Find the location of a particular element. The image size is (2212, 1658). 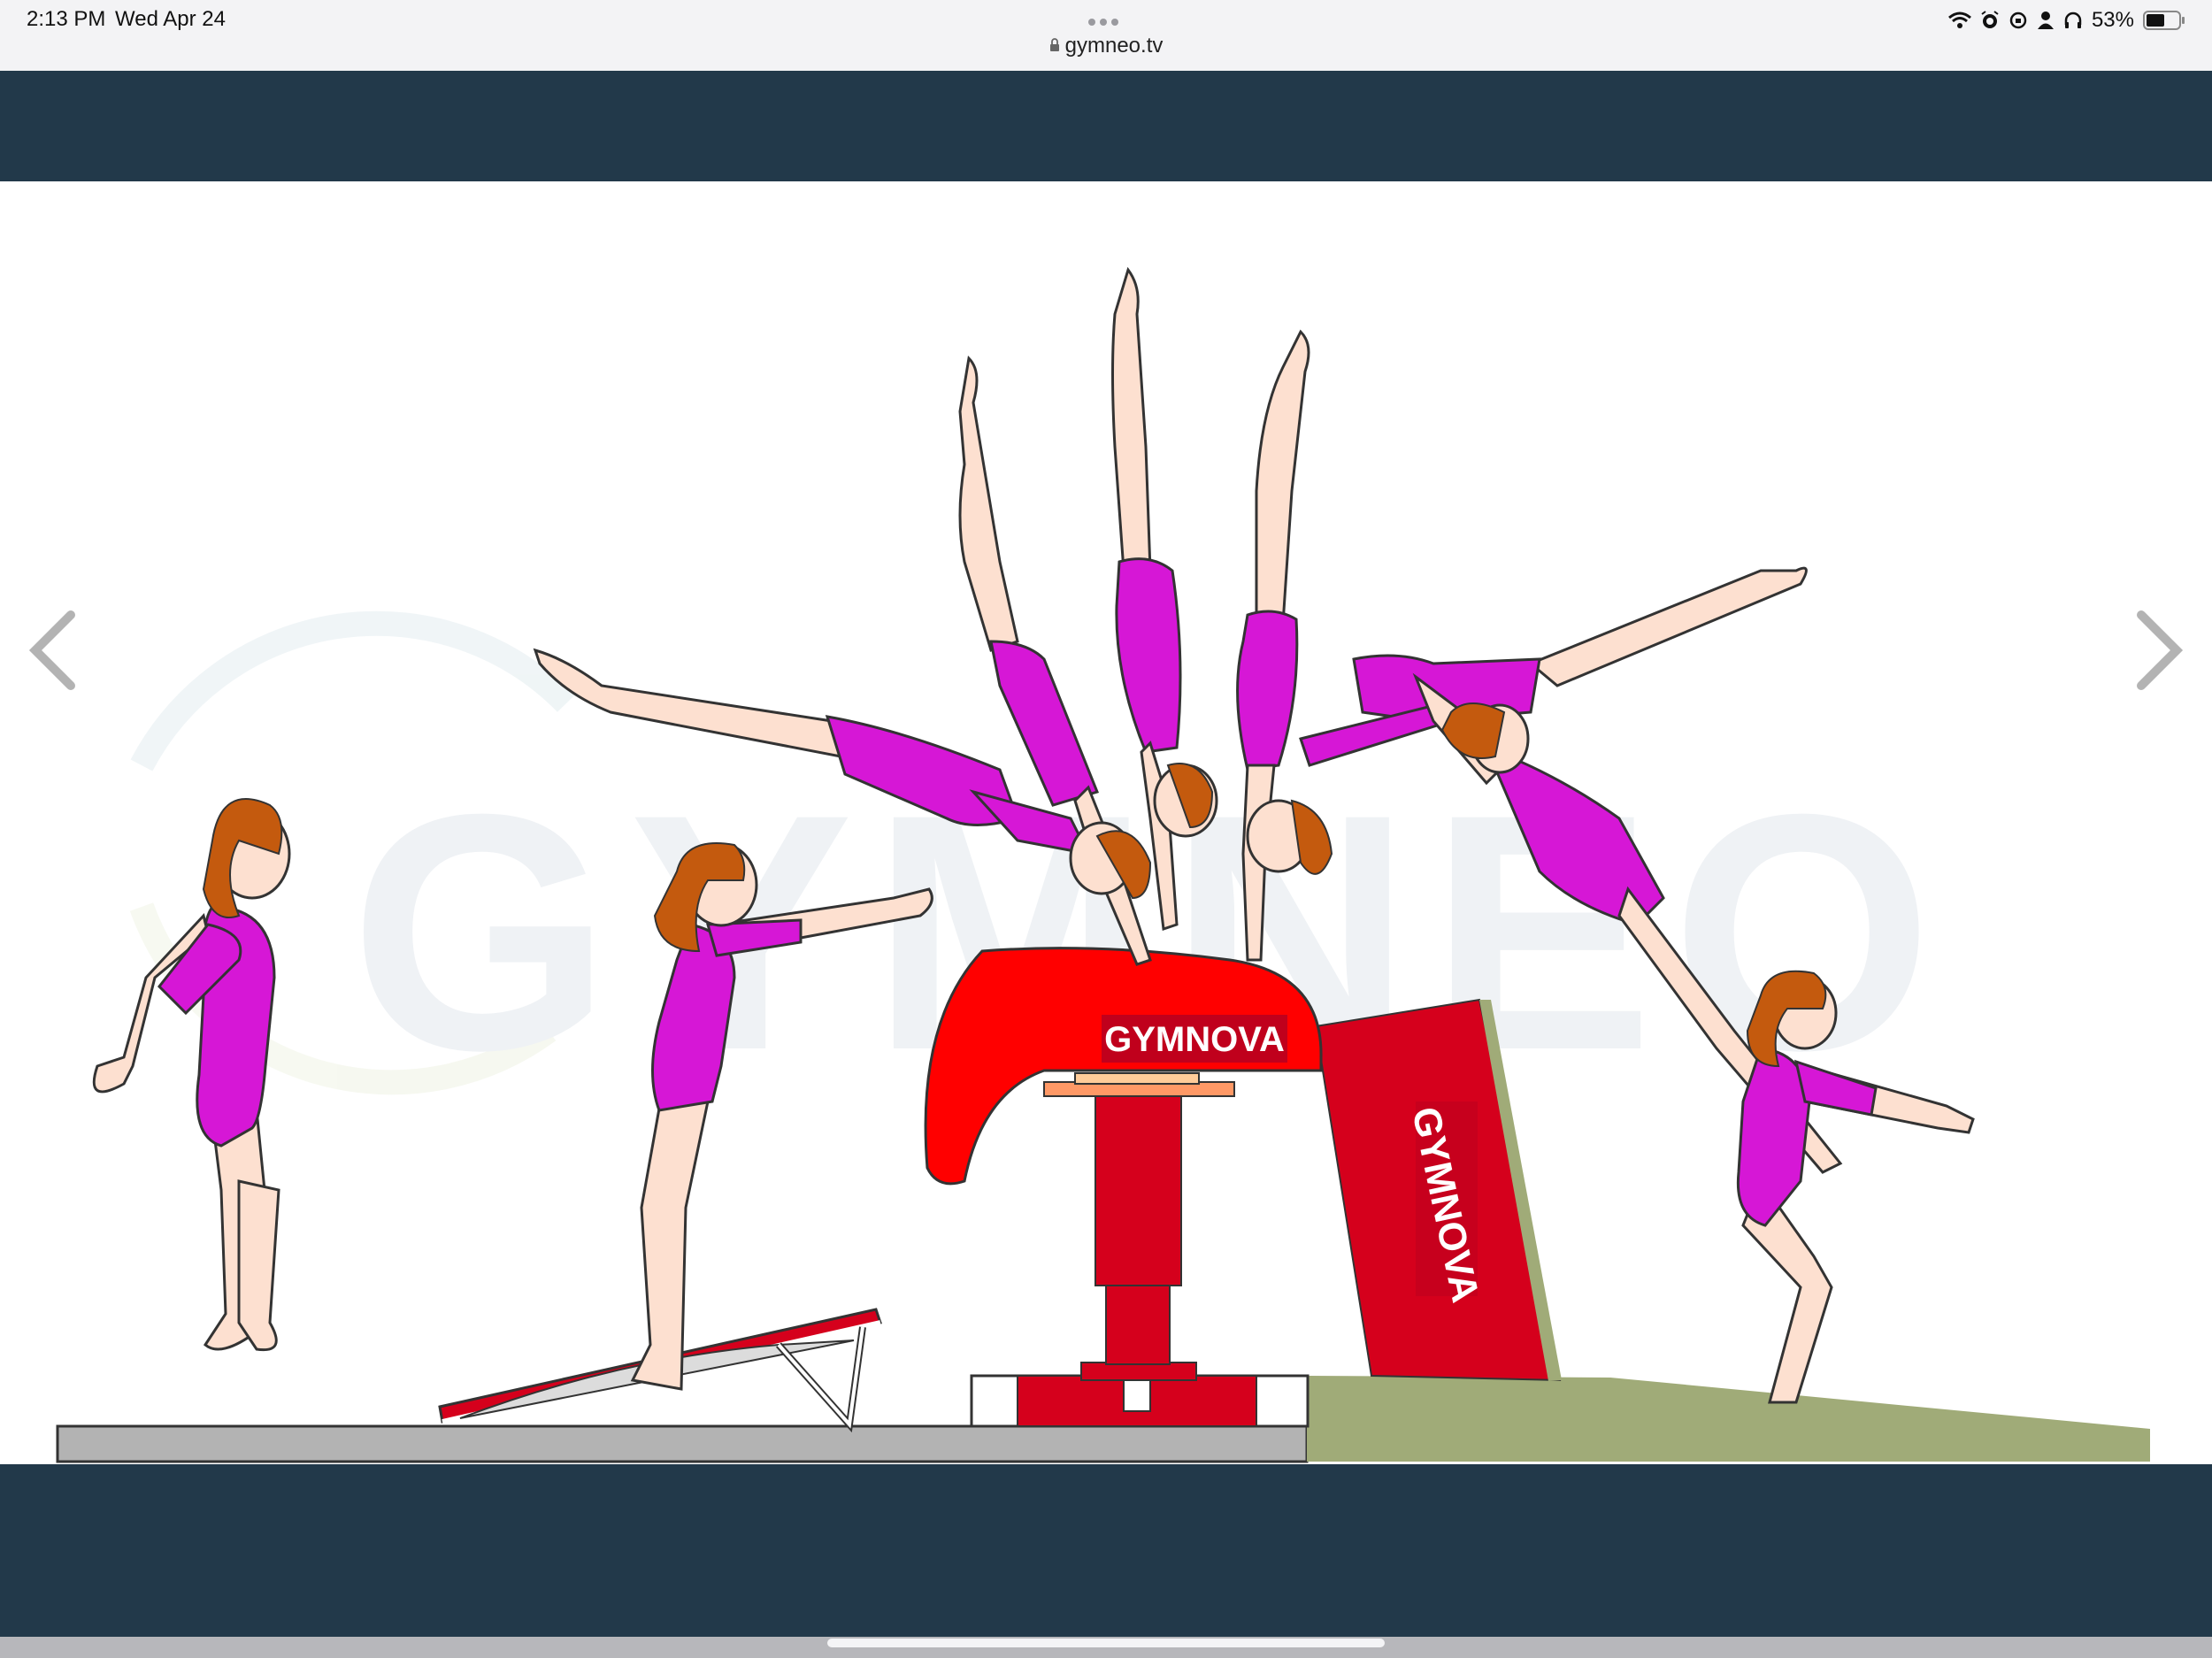

lock-icon is located at coordinates (1055, 43).